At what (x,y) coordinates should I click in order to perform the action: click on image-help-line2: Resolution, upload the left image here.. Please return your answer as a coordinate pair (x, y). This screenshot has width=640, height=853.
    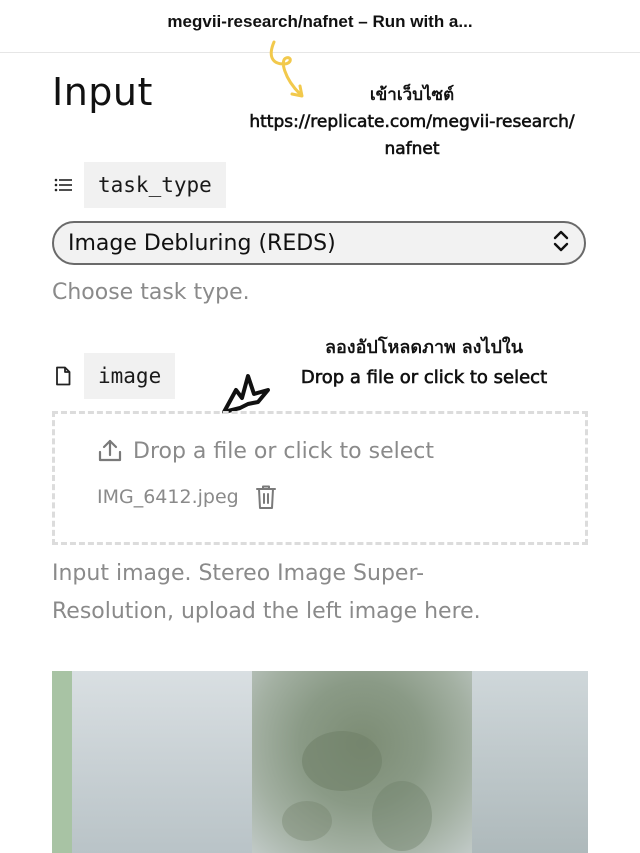
    Looking at the image, I should click on (266, 611).